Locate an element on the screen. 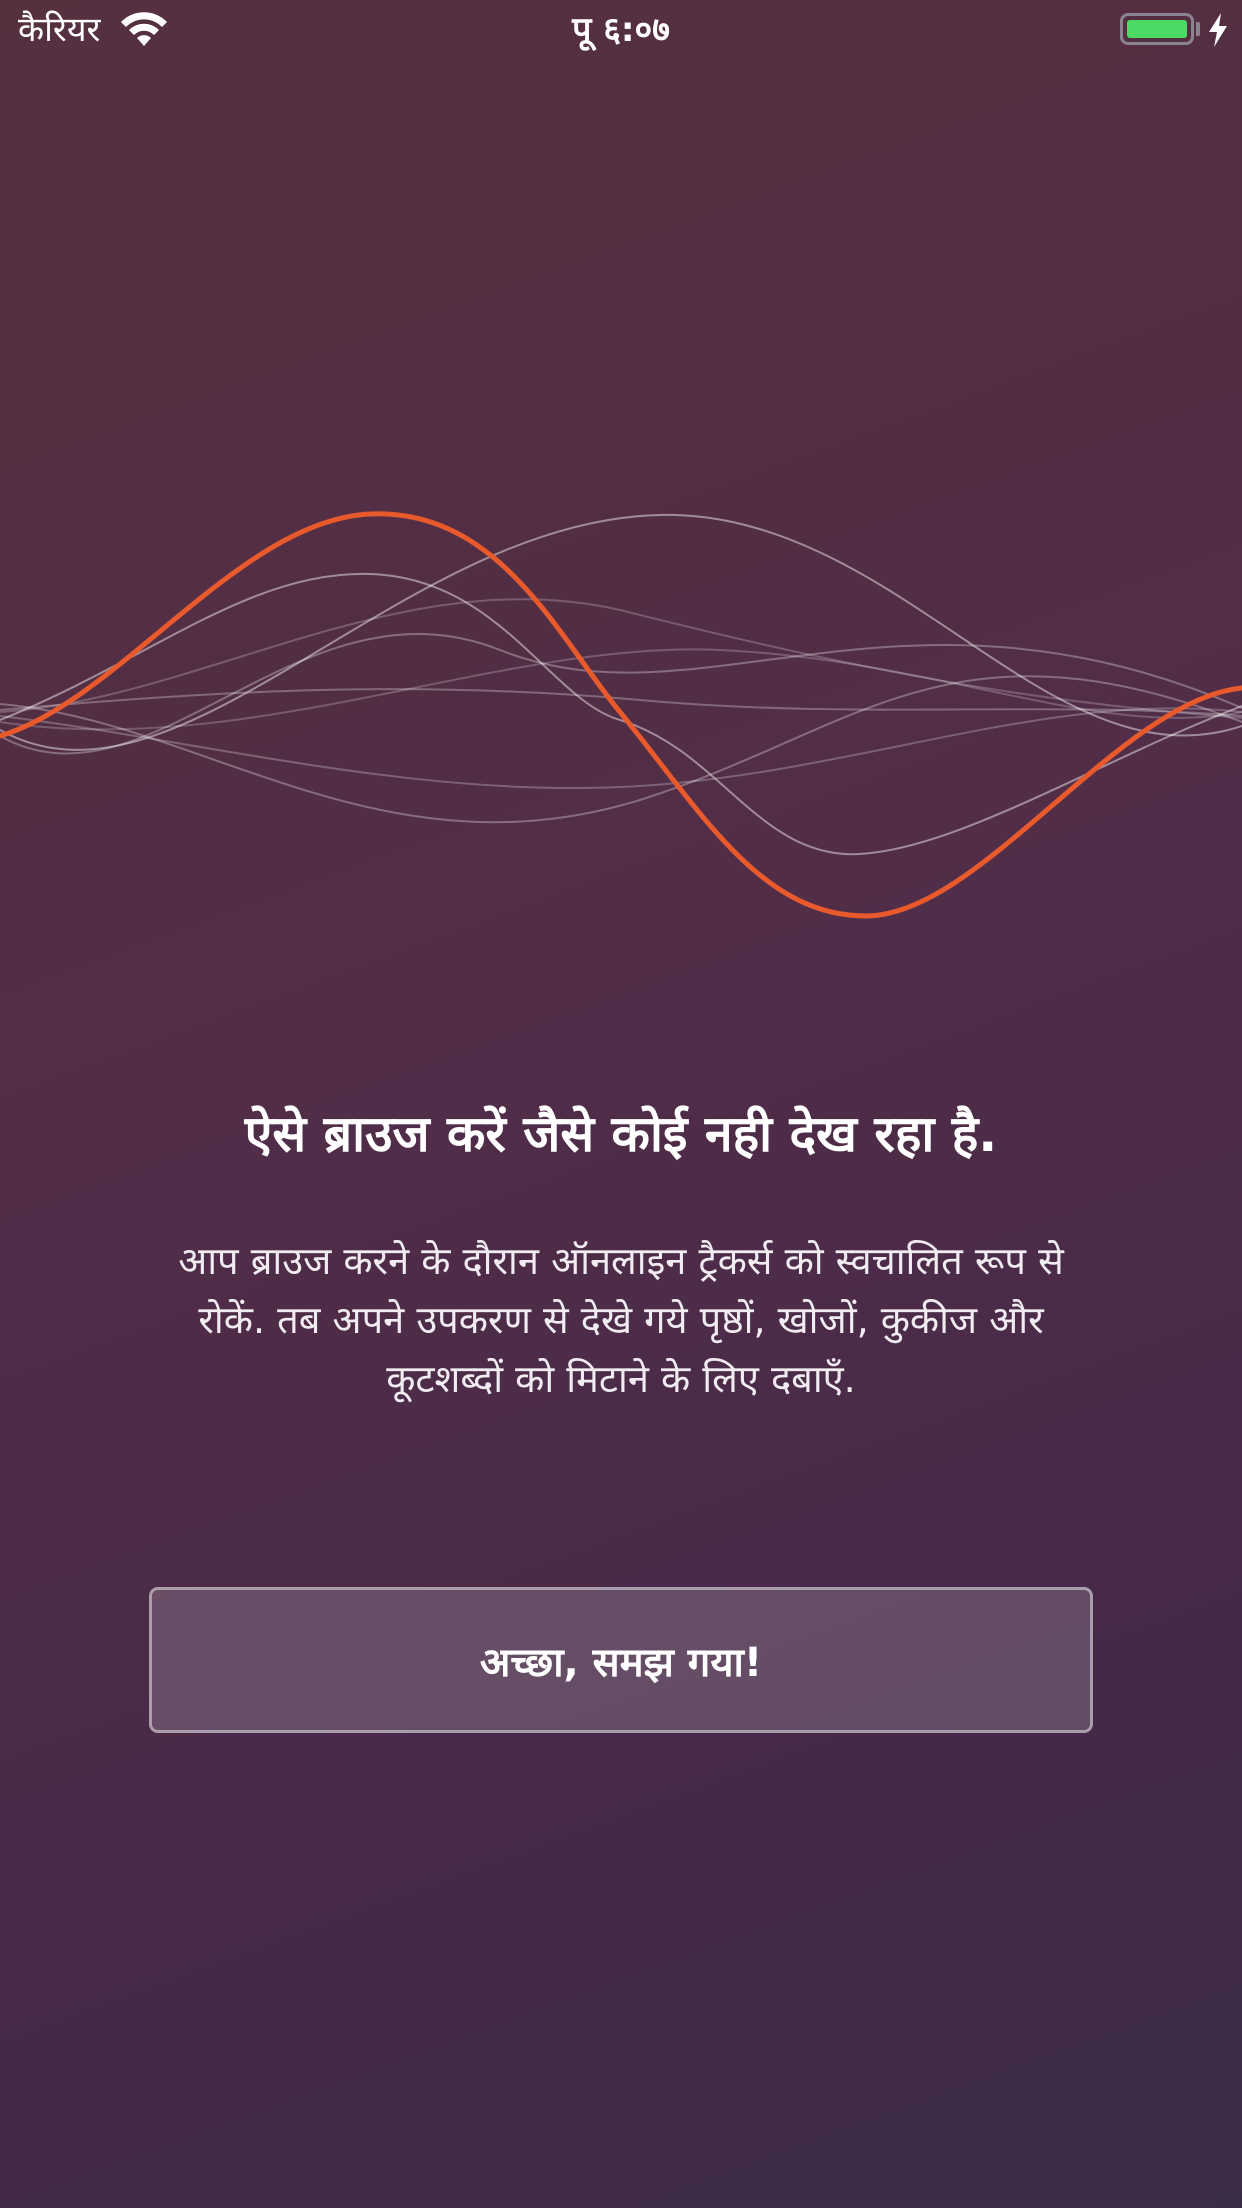 This screenshot has width=1242, height=2208. charging-bolt-icon is located at coordinates (1218, 30).